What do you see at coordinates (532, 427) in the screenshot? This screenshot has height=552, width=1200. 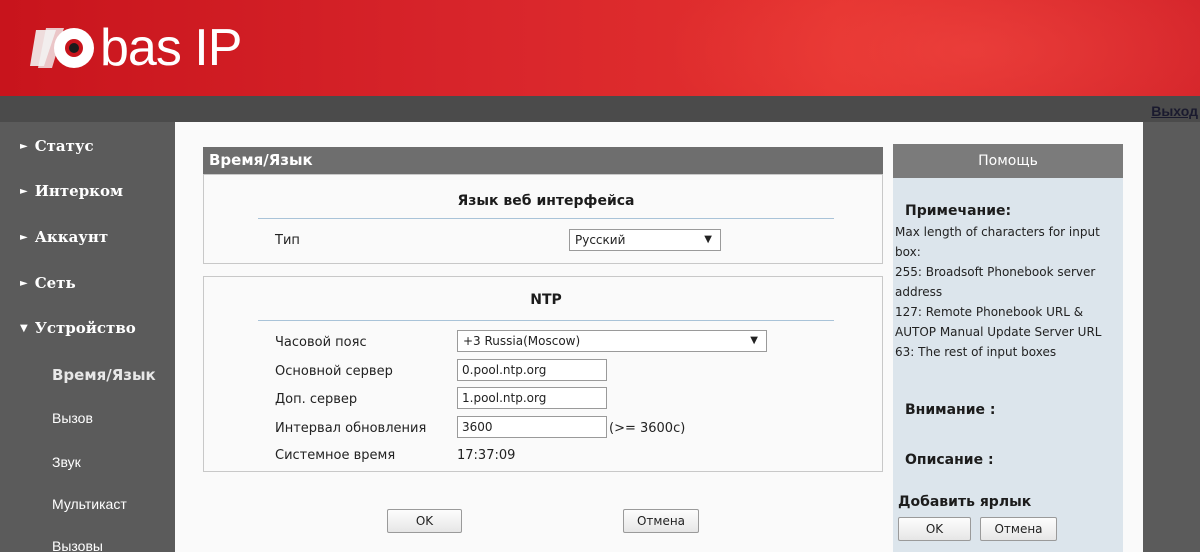 I see `update-interval-input` at bounding box center [532, 427].